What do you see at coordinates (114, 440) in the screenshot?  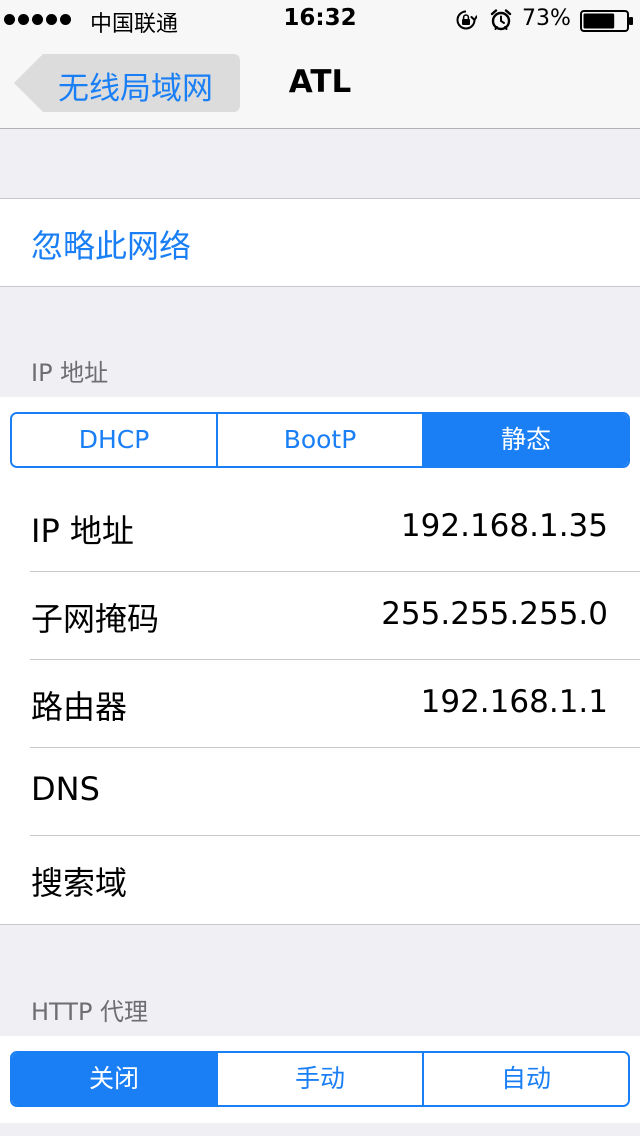 I see `ip-mode-dhcp: DHCP` at bounding box center [114, 440].